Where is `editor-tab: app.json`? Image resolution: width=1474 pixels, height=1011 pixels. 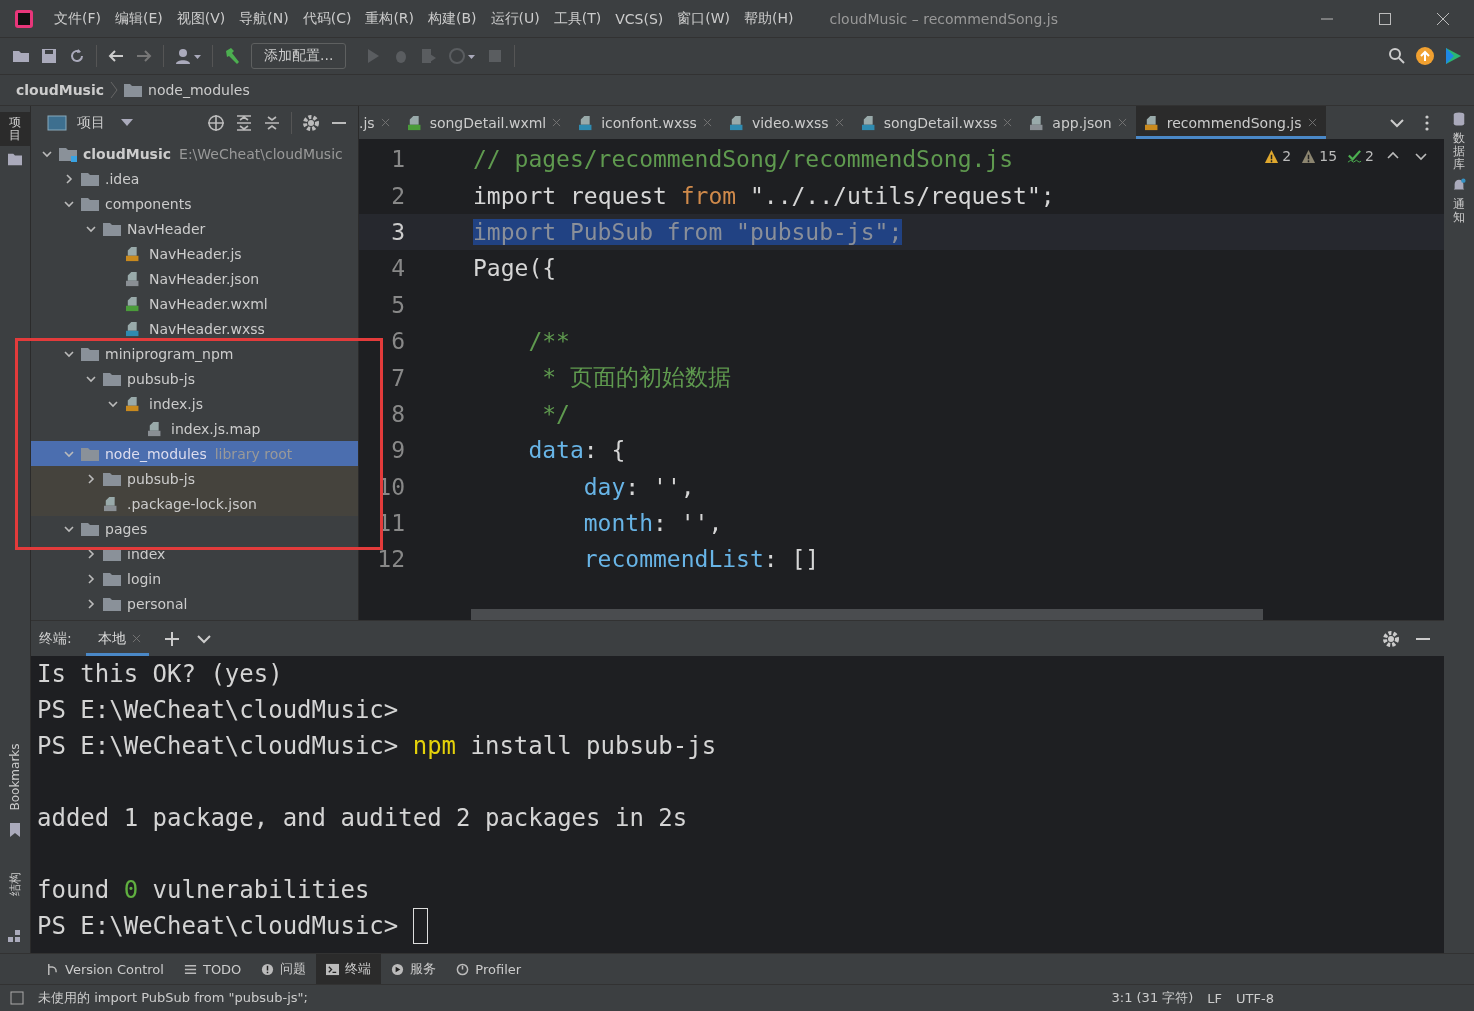 editor-tab: app.json is located at coordinates (1078, 122).